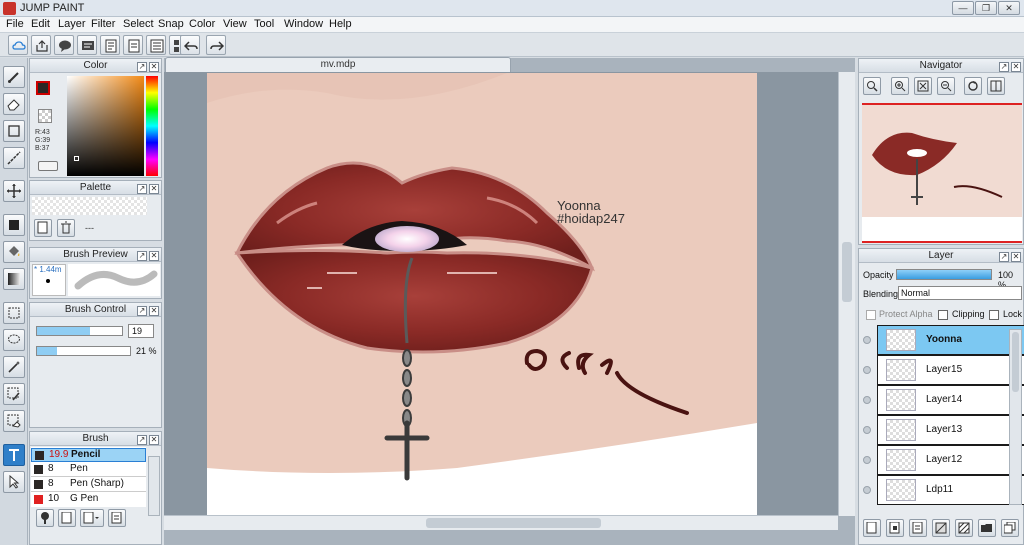 This screenshot has width=1024, height=545. What do you see at coordinates (950, 490) in the screenshot?
I see `layer-row: Ldp11` at bounding box center [950, 490].